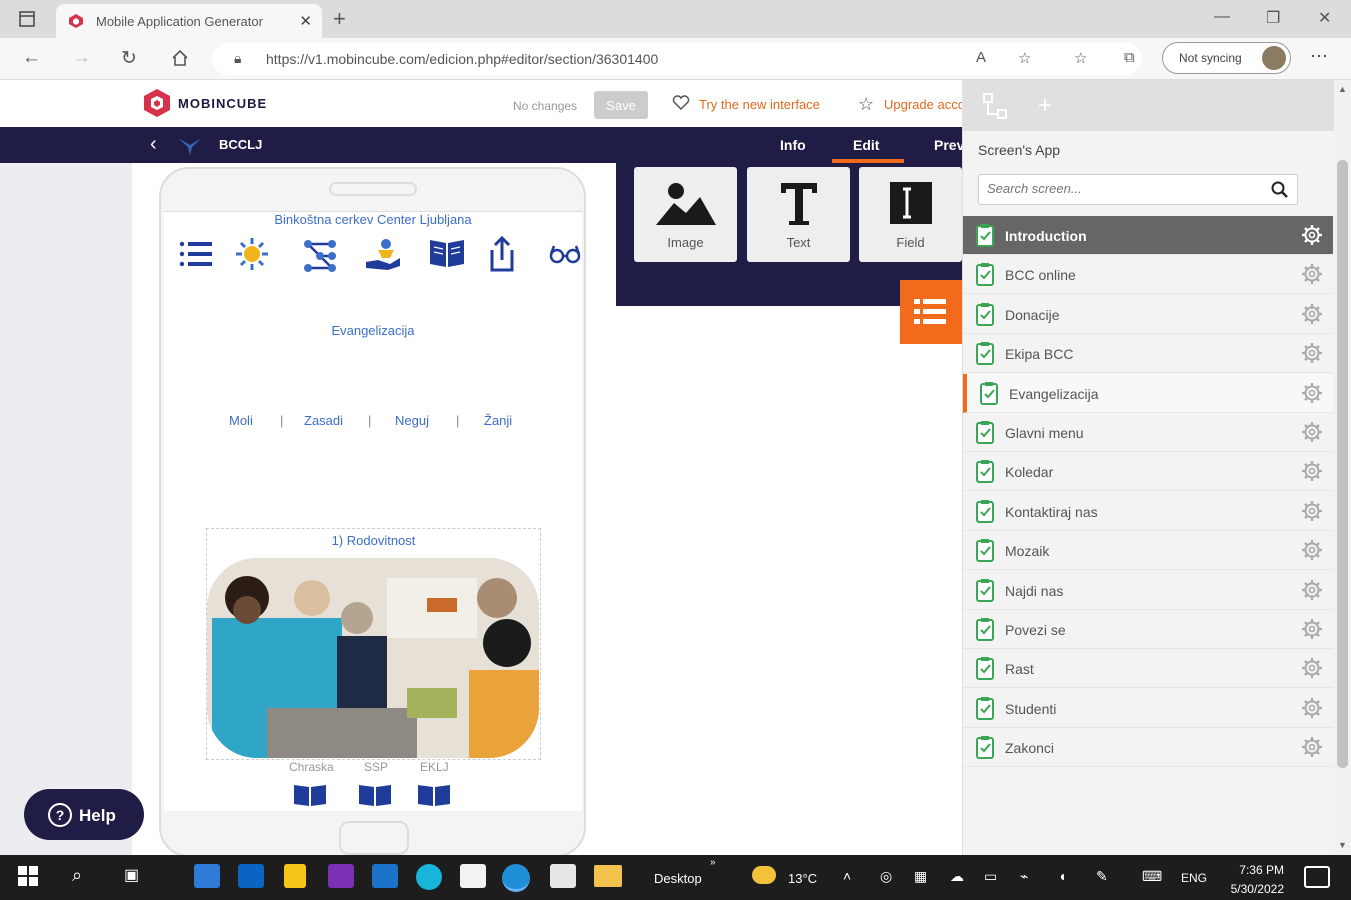  I want to click on open-book-icon, so click(447, 253).